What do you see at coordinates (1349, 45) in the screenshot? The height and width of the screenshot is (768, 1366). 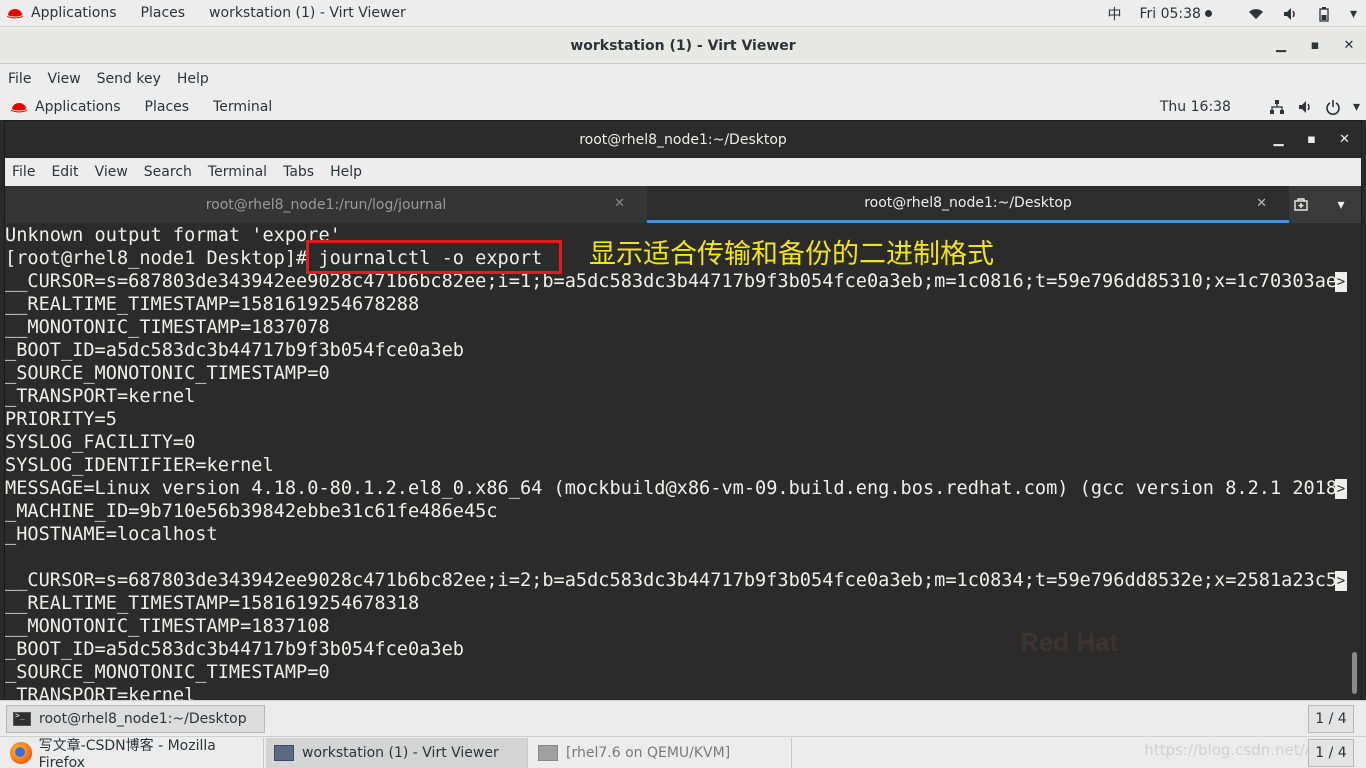 I see `viewer-close-button: ✕` at bounding box center [1349, 45].